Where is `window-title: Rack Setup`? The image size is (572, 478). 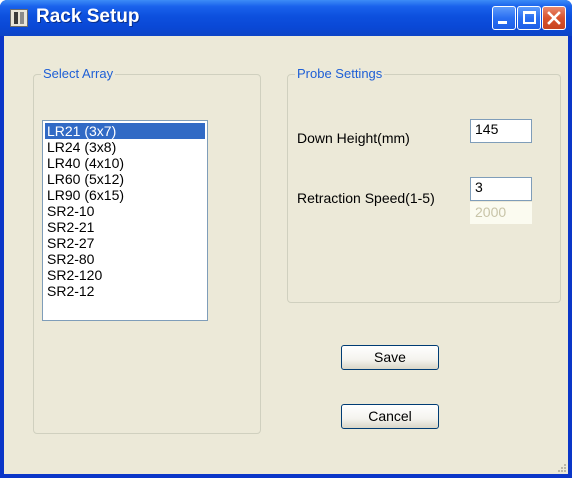 window-title: Rack Setup is located at coordinates (88, 16).